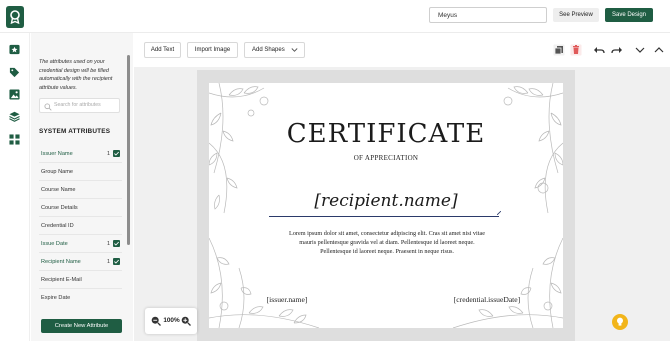 The height and width of the screenshot is (341, 670). What do you see at coordinates (61, 262) in the screenshot?
I see `attribute-label: Recipient Name` at bounding box center [61, 262].